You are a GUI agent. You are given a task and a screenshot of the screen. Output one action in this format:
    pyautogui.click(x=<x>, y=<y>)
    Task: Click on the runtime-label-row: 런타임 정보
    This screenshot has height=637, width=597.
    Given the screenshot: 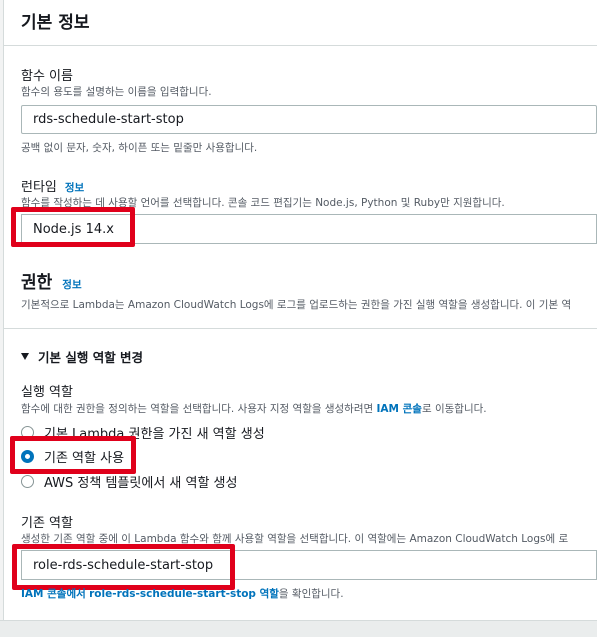 What is the action you would take?
    pyautogui.click(x=52, y=185)
    